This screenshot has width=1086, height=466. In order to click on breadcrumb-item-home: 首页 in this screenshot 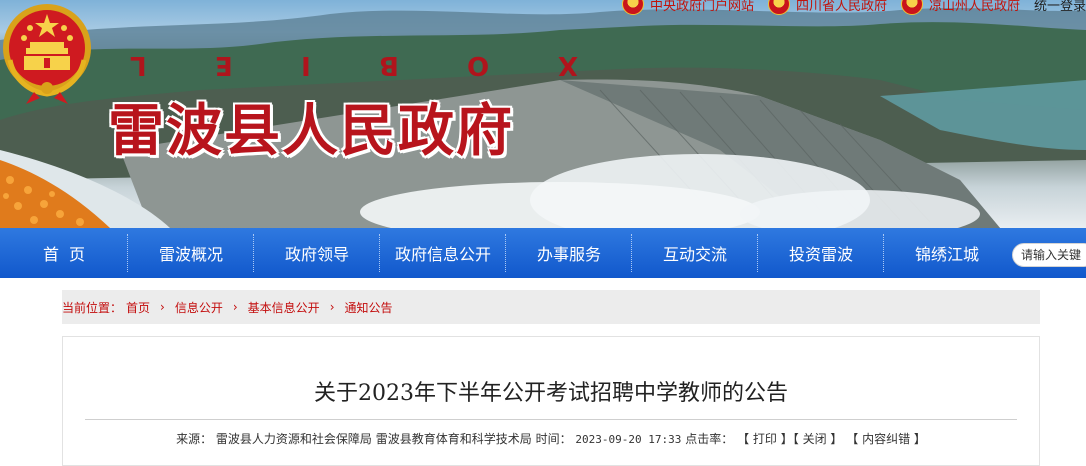, I will do `click(138, 307)`.